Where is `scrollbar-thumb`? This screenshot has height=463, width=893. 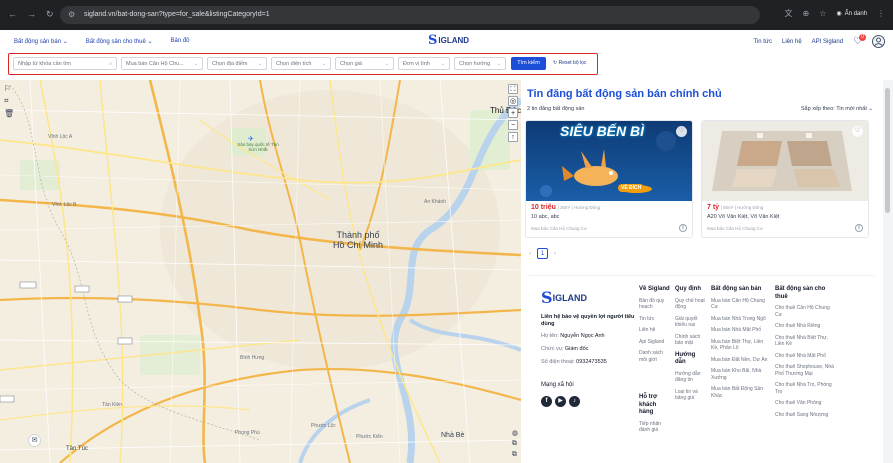 scrollbar-thumb is located at coordinates (887, 150).